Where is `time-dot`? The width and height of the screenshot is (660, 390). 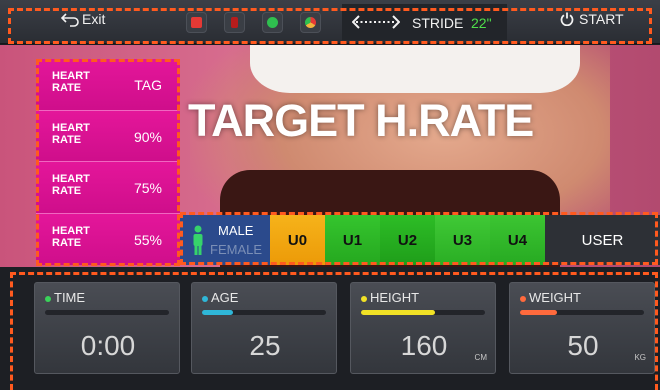 time-dot is located at coordinates (48, 299).